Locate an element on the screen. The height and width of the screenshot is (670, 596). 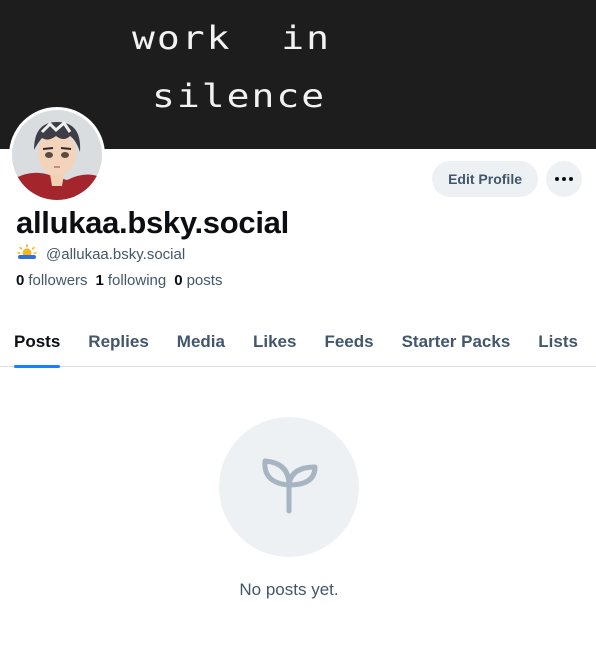
empty-state-message: No posts yet. is located at coordinates (289, 589).